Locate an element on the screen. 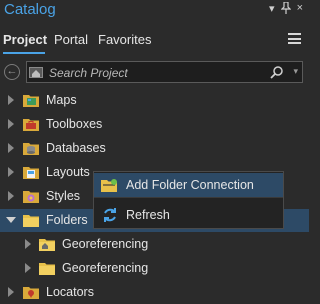 This screenshot has width=320, height=304. collapse-icon is located at coordinates (11, 220).